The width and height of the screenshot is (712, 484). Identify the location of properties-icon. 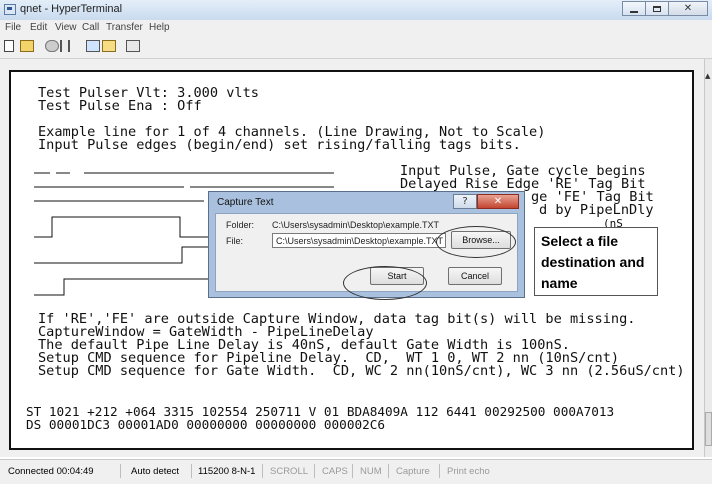
(133, 46).